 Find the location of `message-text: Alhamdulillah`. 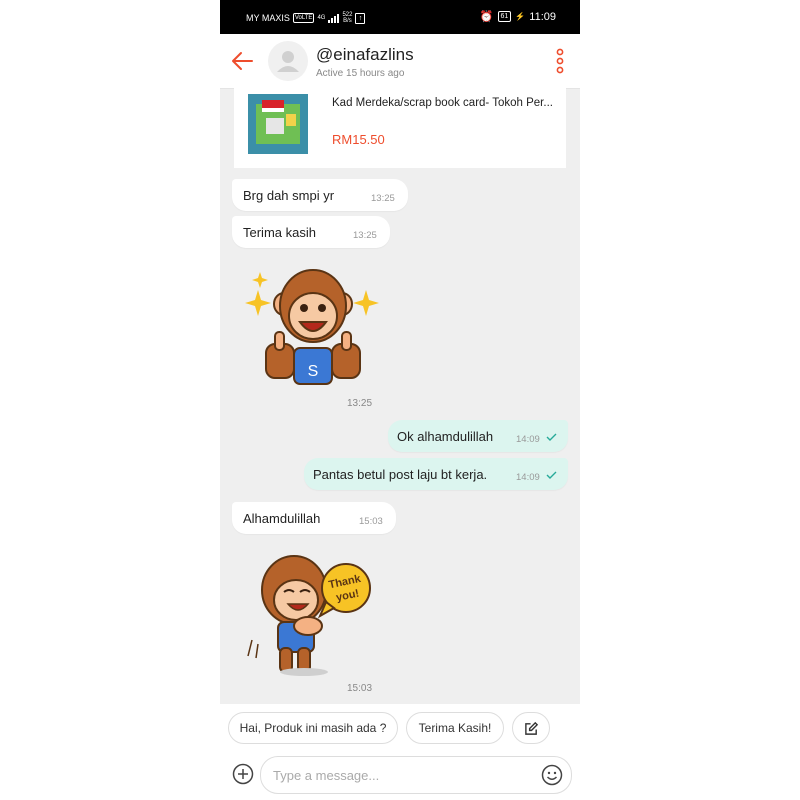

message-text: Alhamdulillah is located at coordinates (282, 518).